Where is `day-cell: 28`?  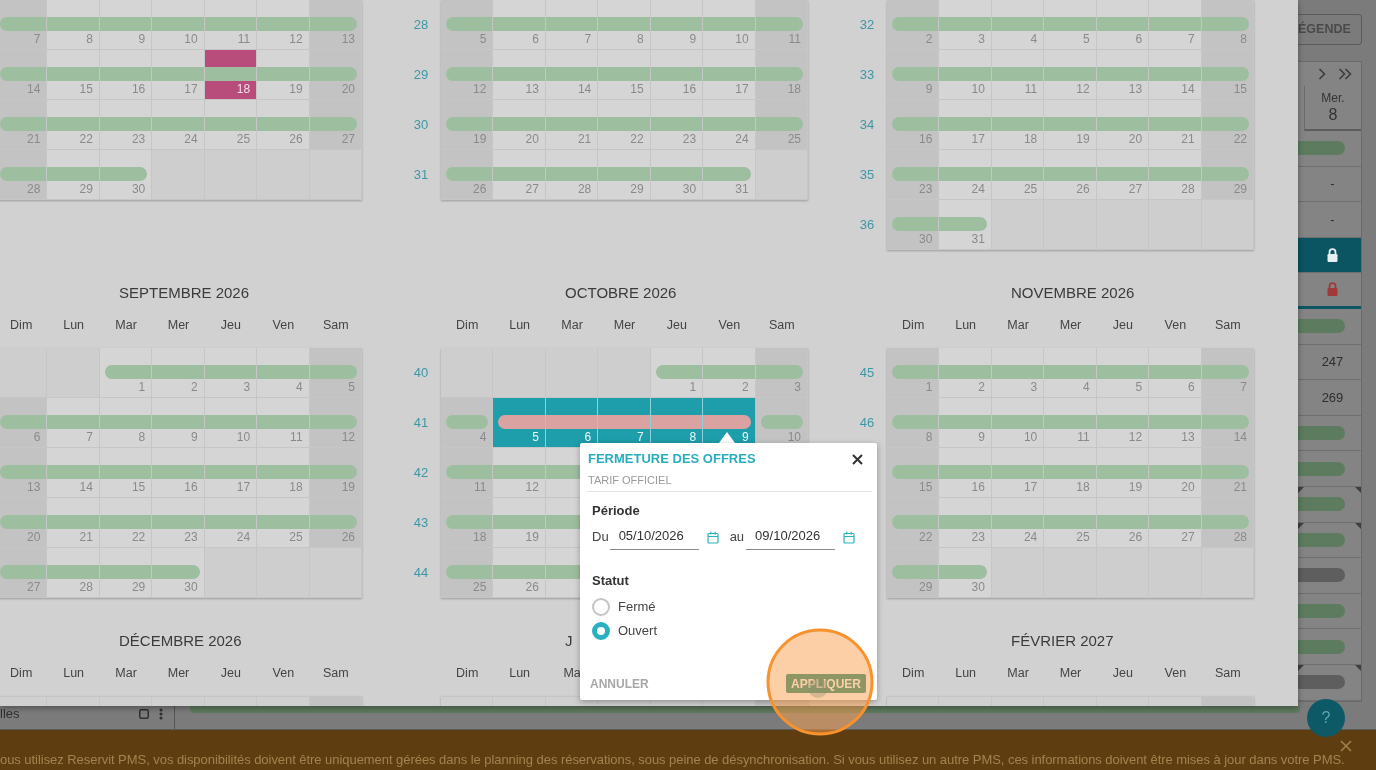
day-cell: 28 is located at coordinates (572, 175).